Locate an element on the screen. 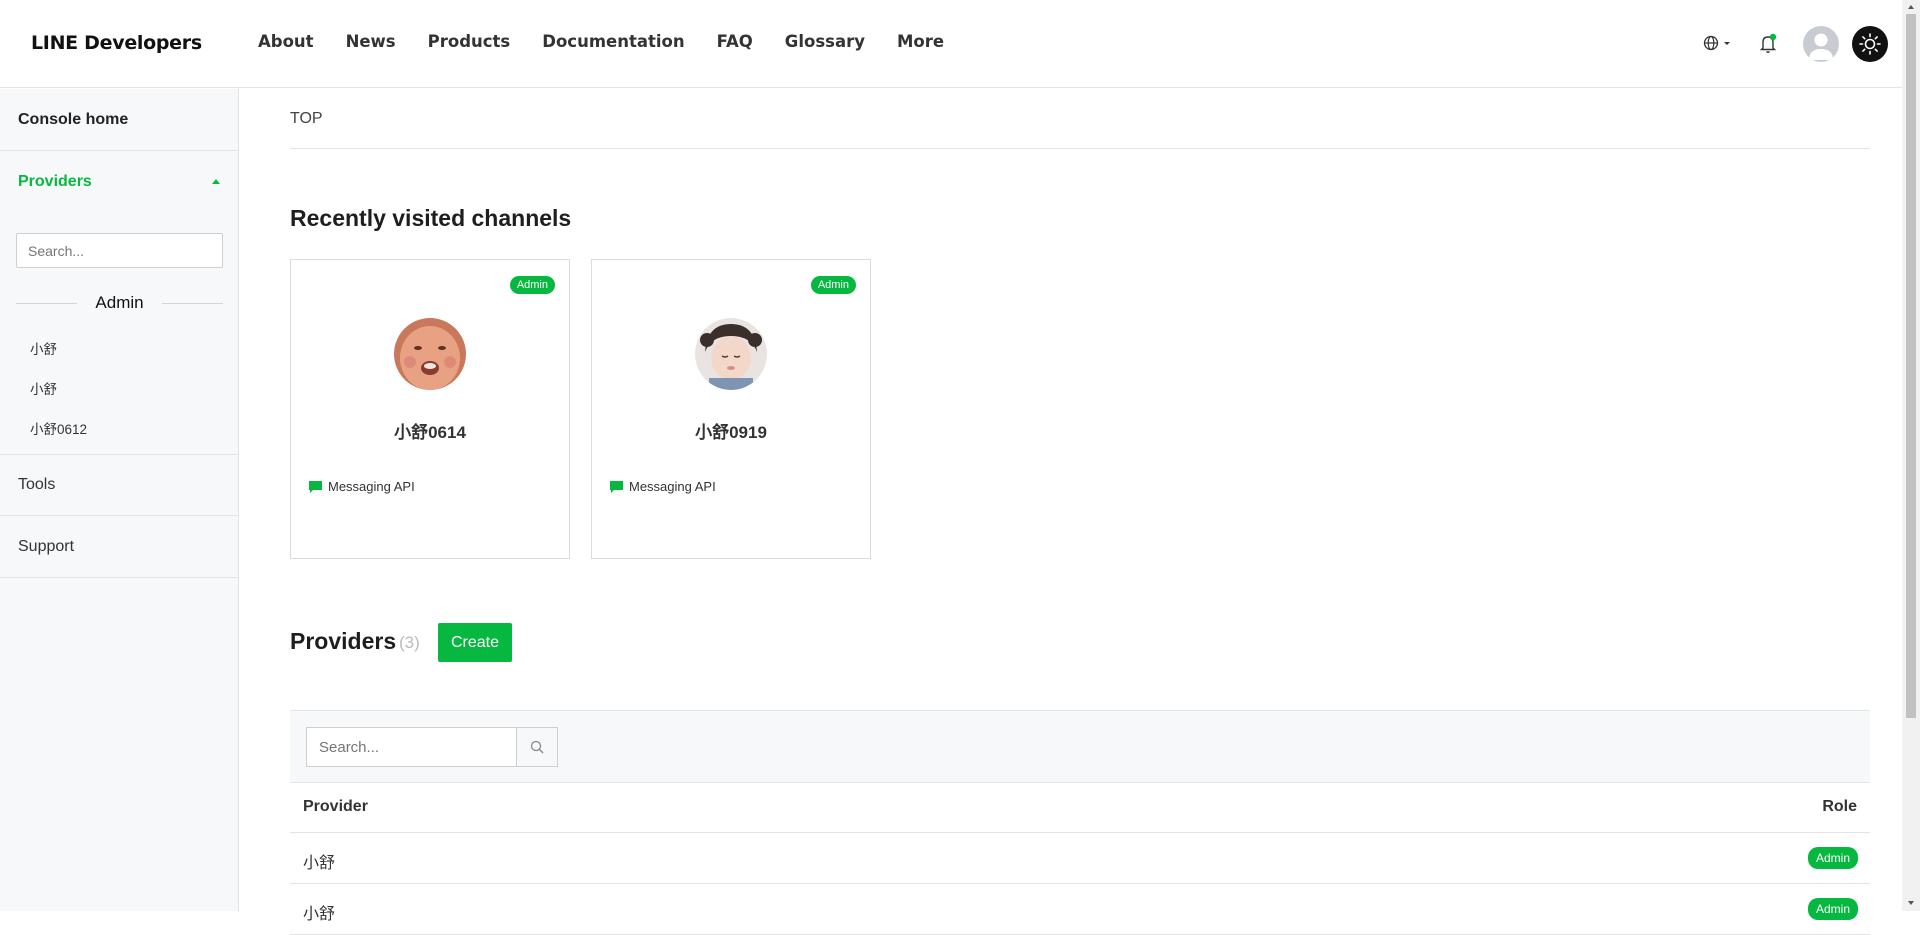  user-avatar is located at coordinates (1821, 44).